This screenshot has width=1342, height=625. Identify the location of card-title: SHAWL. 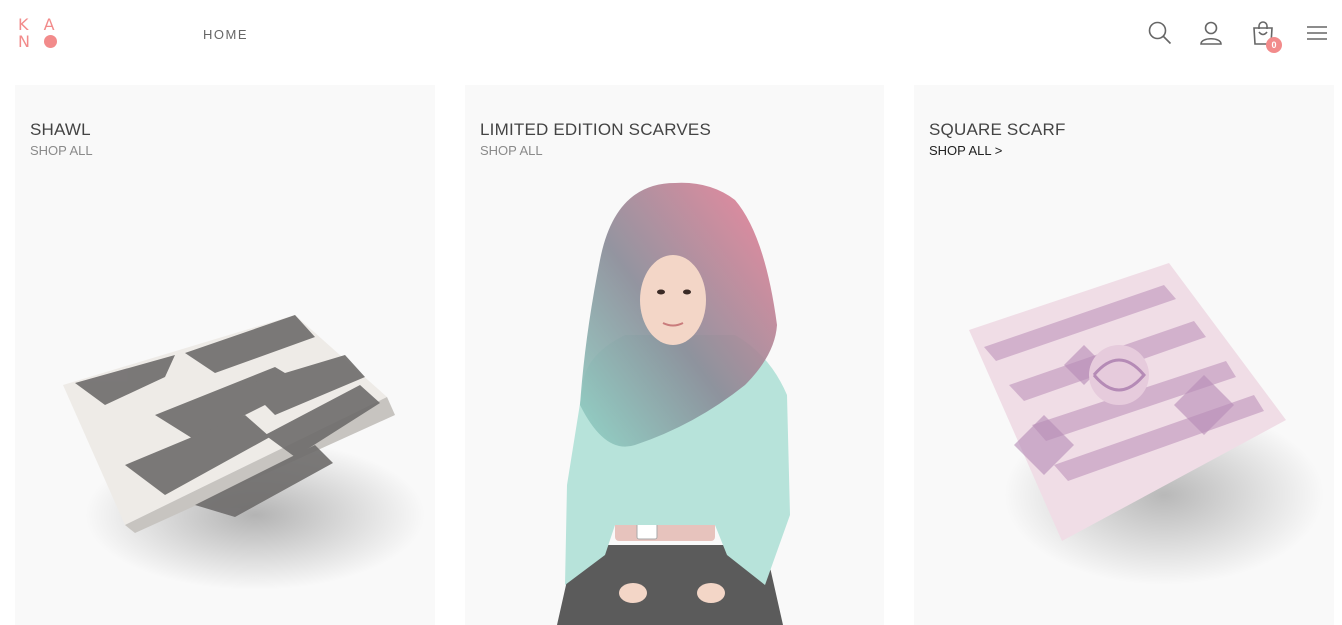
(60, 129).